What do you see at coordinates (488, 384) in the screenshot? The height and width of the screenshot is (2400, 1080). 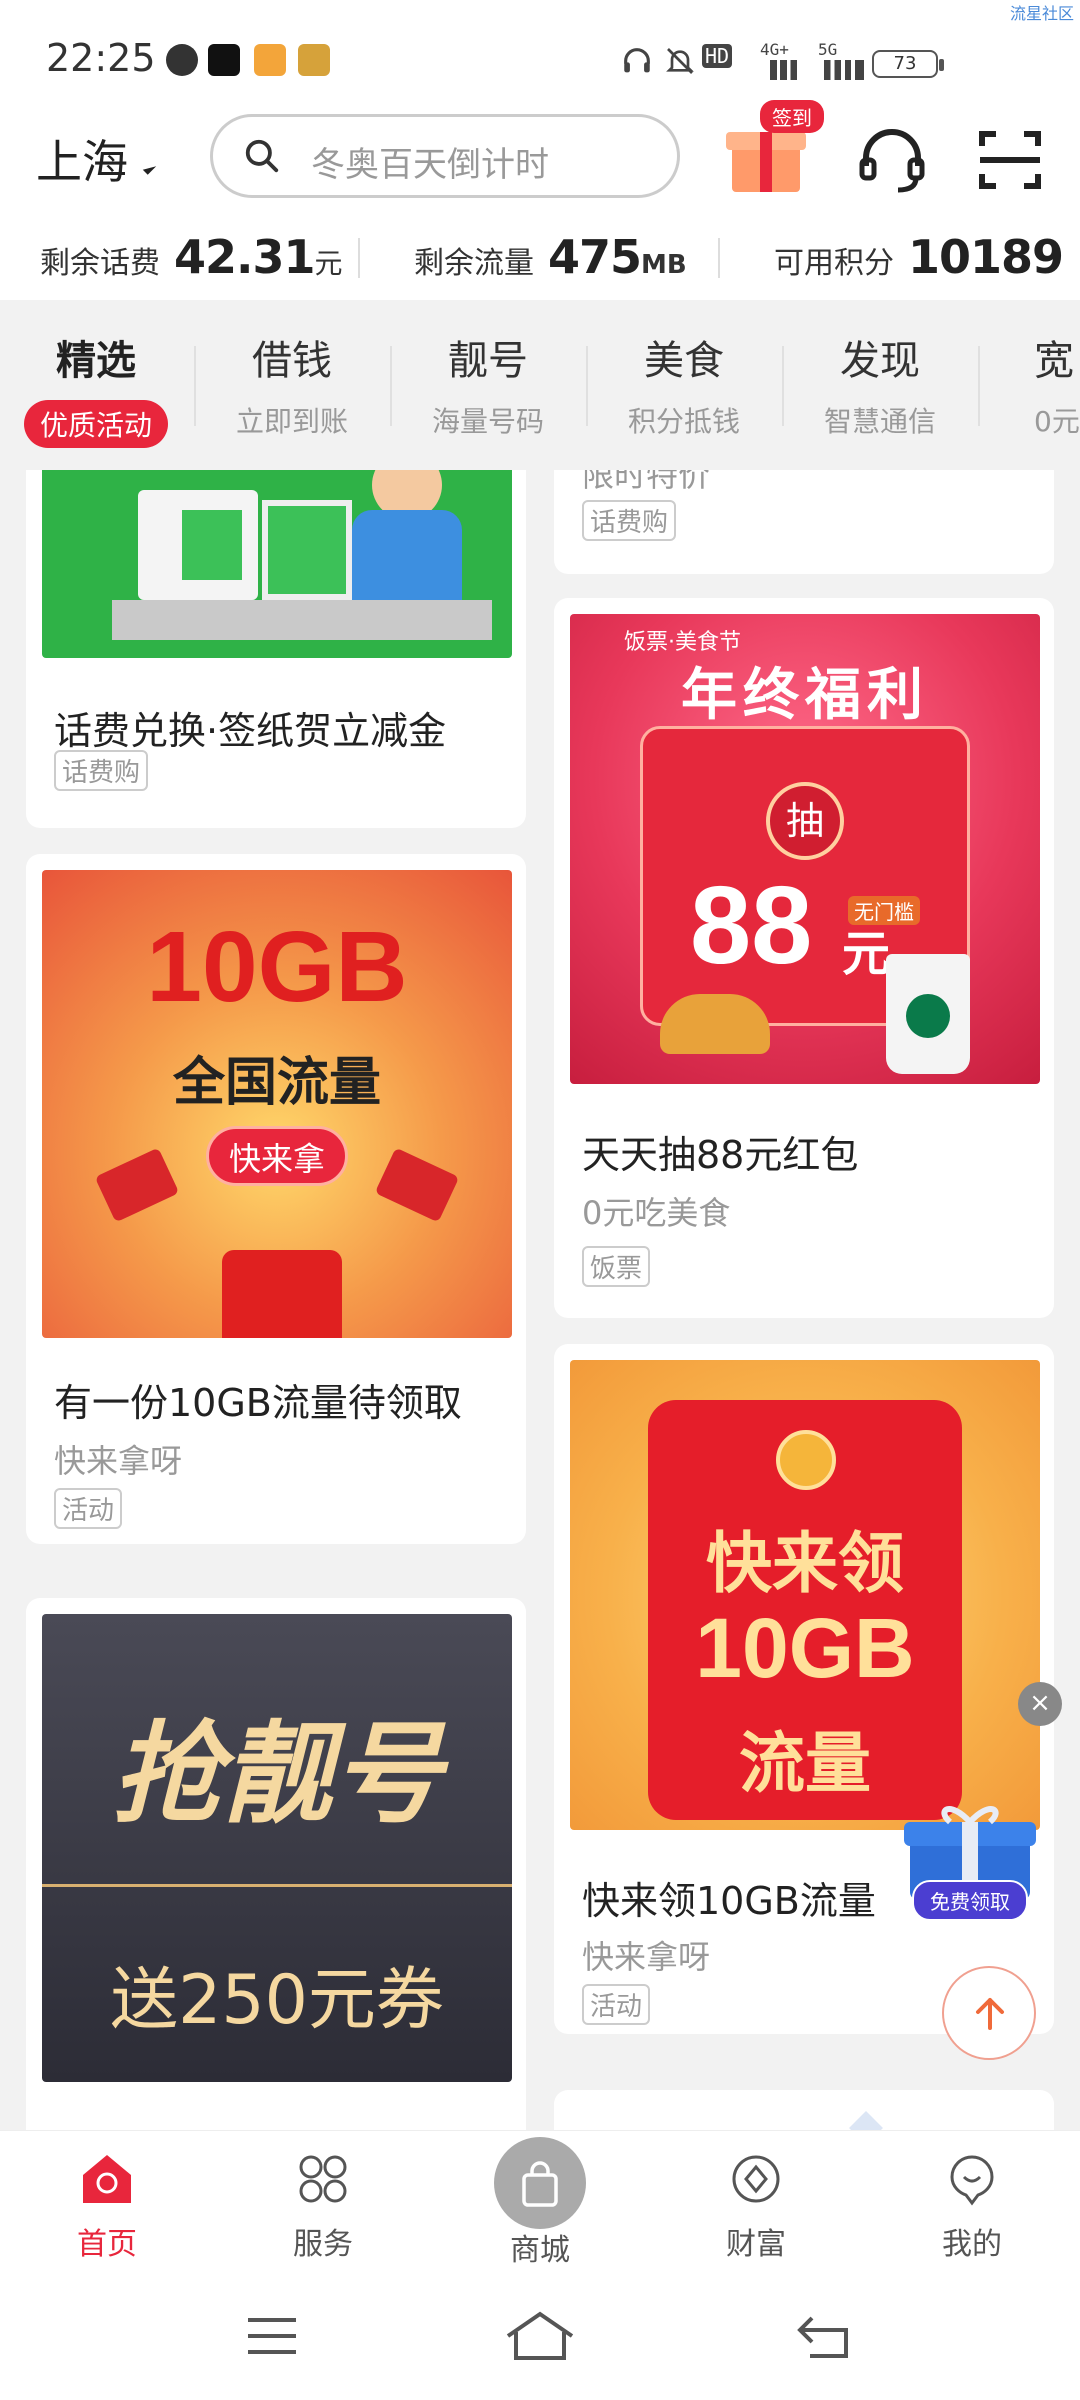 I see `tab-number: 靓号 海量号码` at bounding box center [488, 384].